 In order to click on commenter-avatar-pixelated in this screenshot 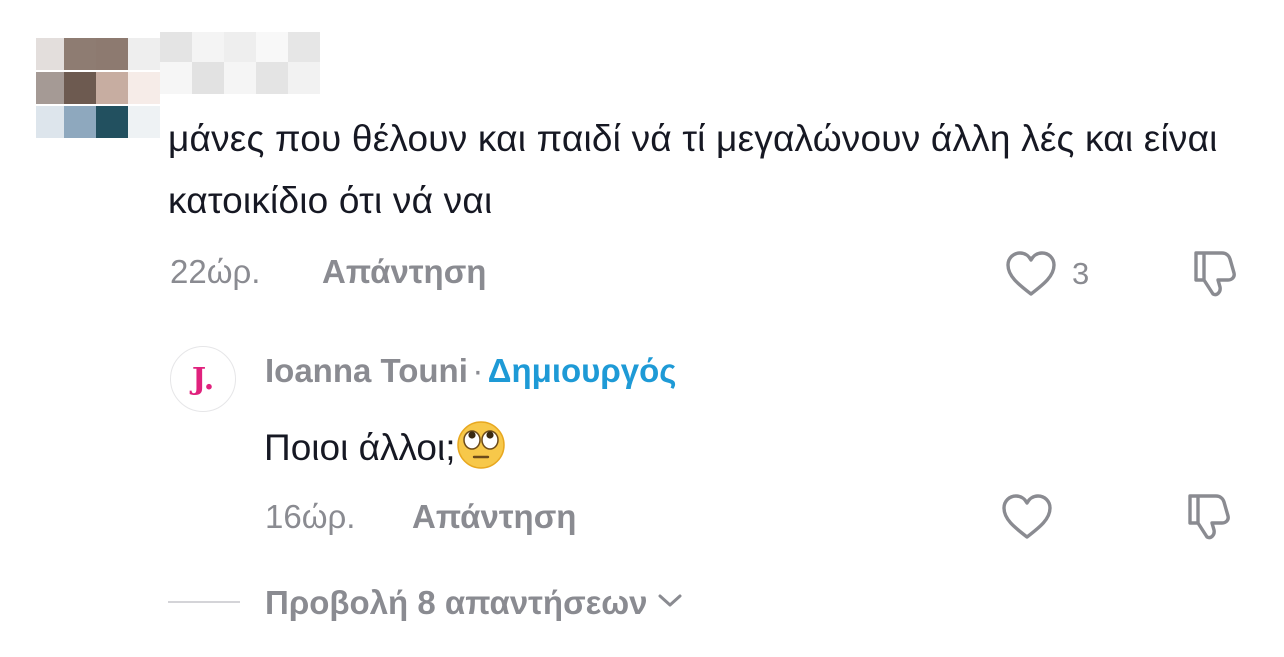, I will do `click(98, 88)`.